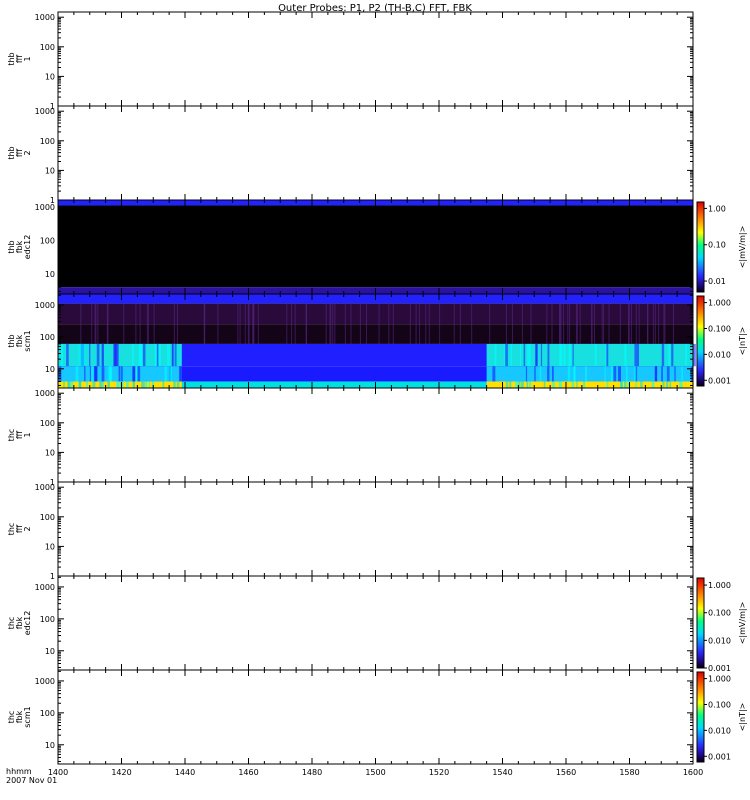 This screenshot has height=800, width=750. I want to click on colorbar-tick-label: 1.000, so click(719, 679).